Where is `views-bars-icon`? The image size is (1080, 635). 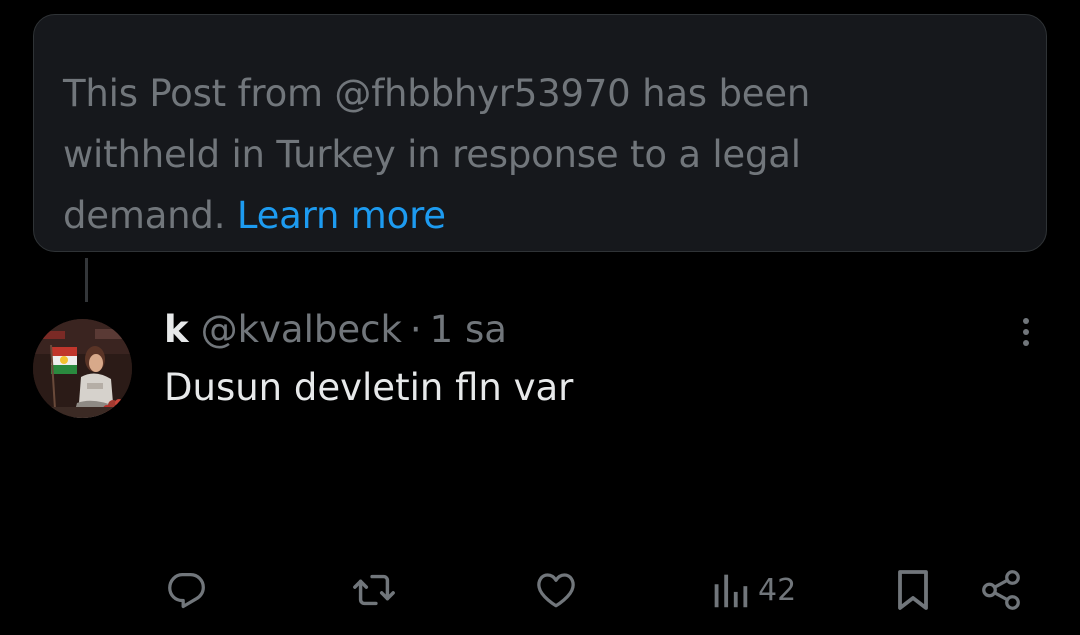 views-bars-icon is located at coordinates (731, 591).